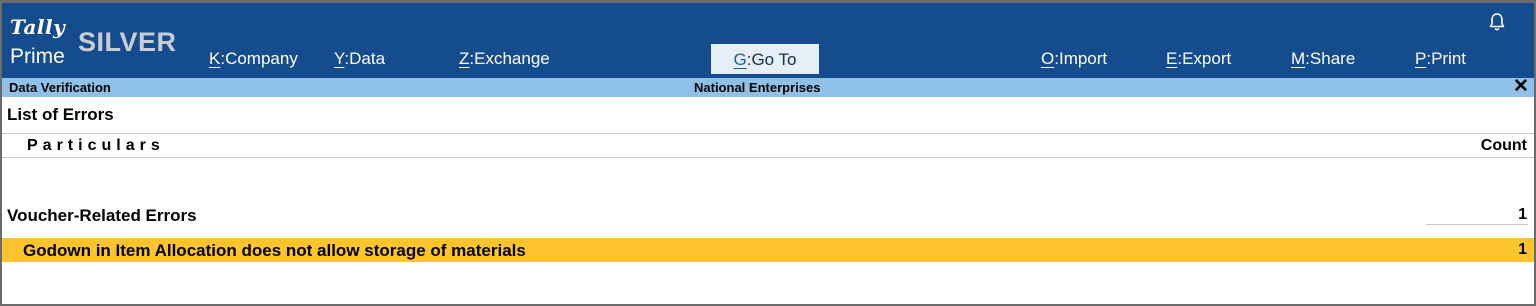 This screenshot has height=306, width=1536. I want to click on menu-import: O:Import, so click(1074, 59).